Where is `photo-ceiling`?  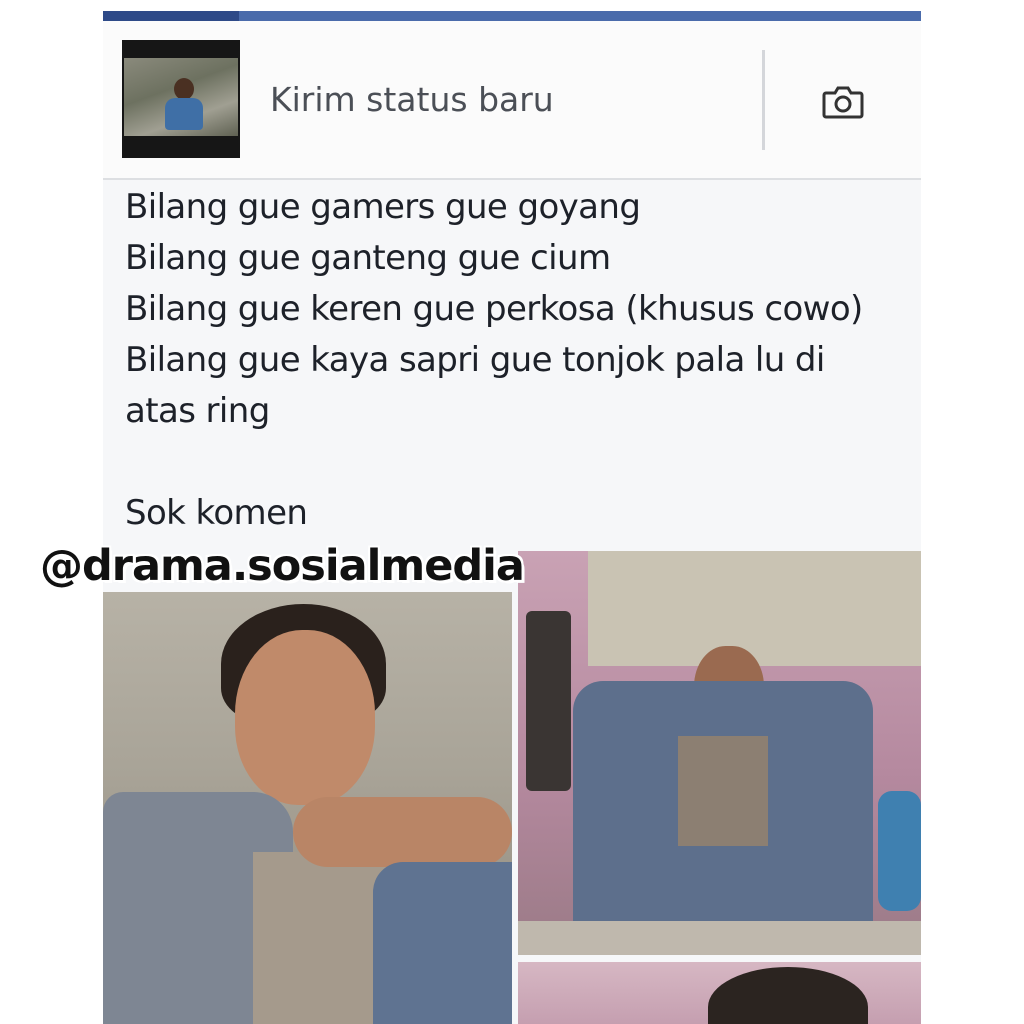 photo-ceiling is located at coordinates (754, 608).